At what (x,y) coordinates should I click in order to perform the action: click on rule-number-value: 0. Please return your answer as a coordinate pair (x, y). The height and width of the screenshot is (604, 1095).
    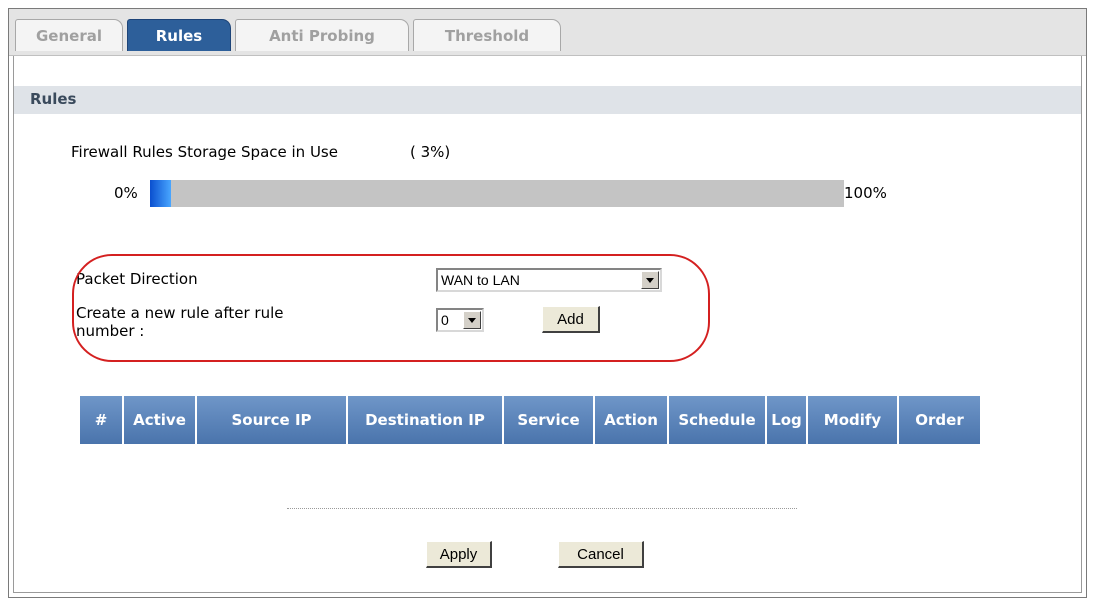
    Looking at the image, I should click on (445, 320).